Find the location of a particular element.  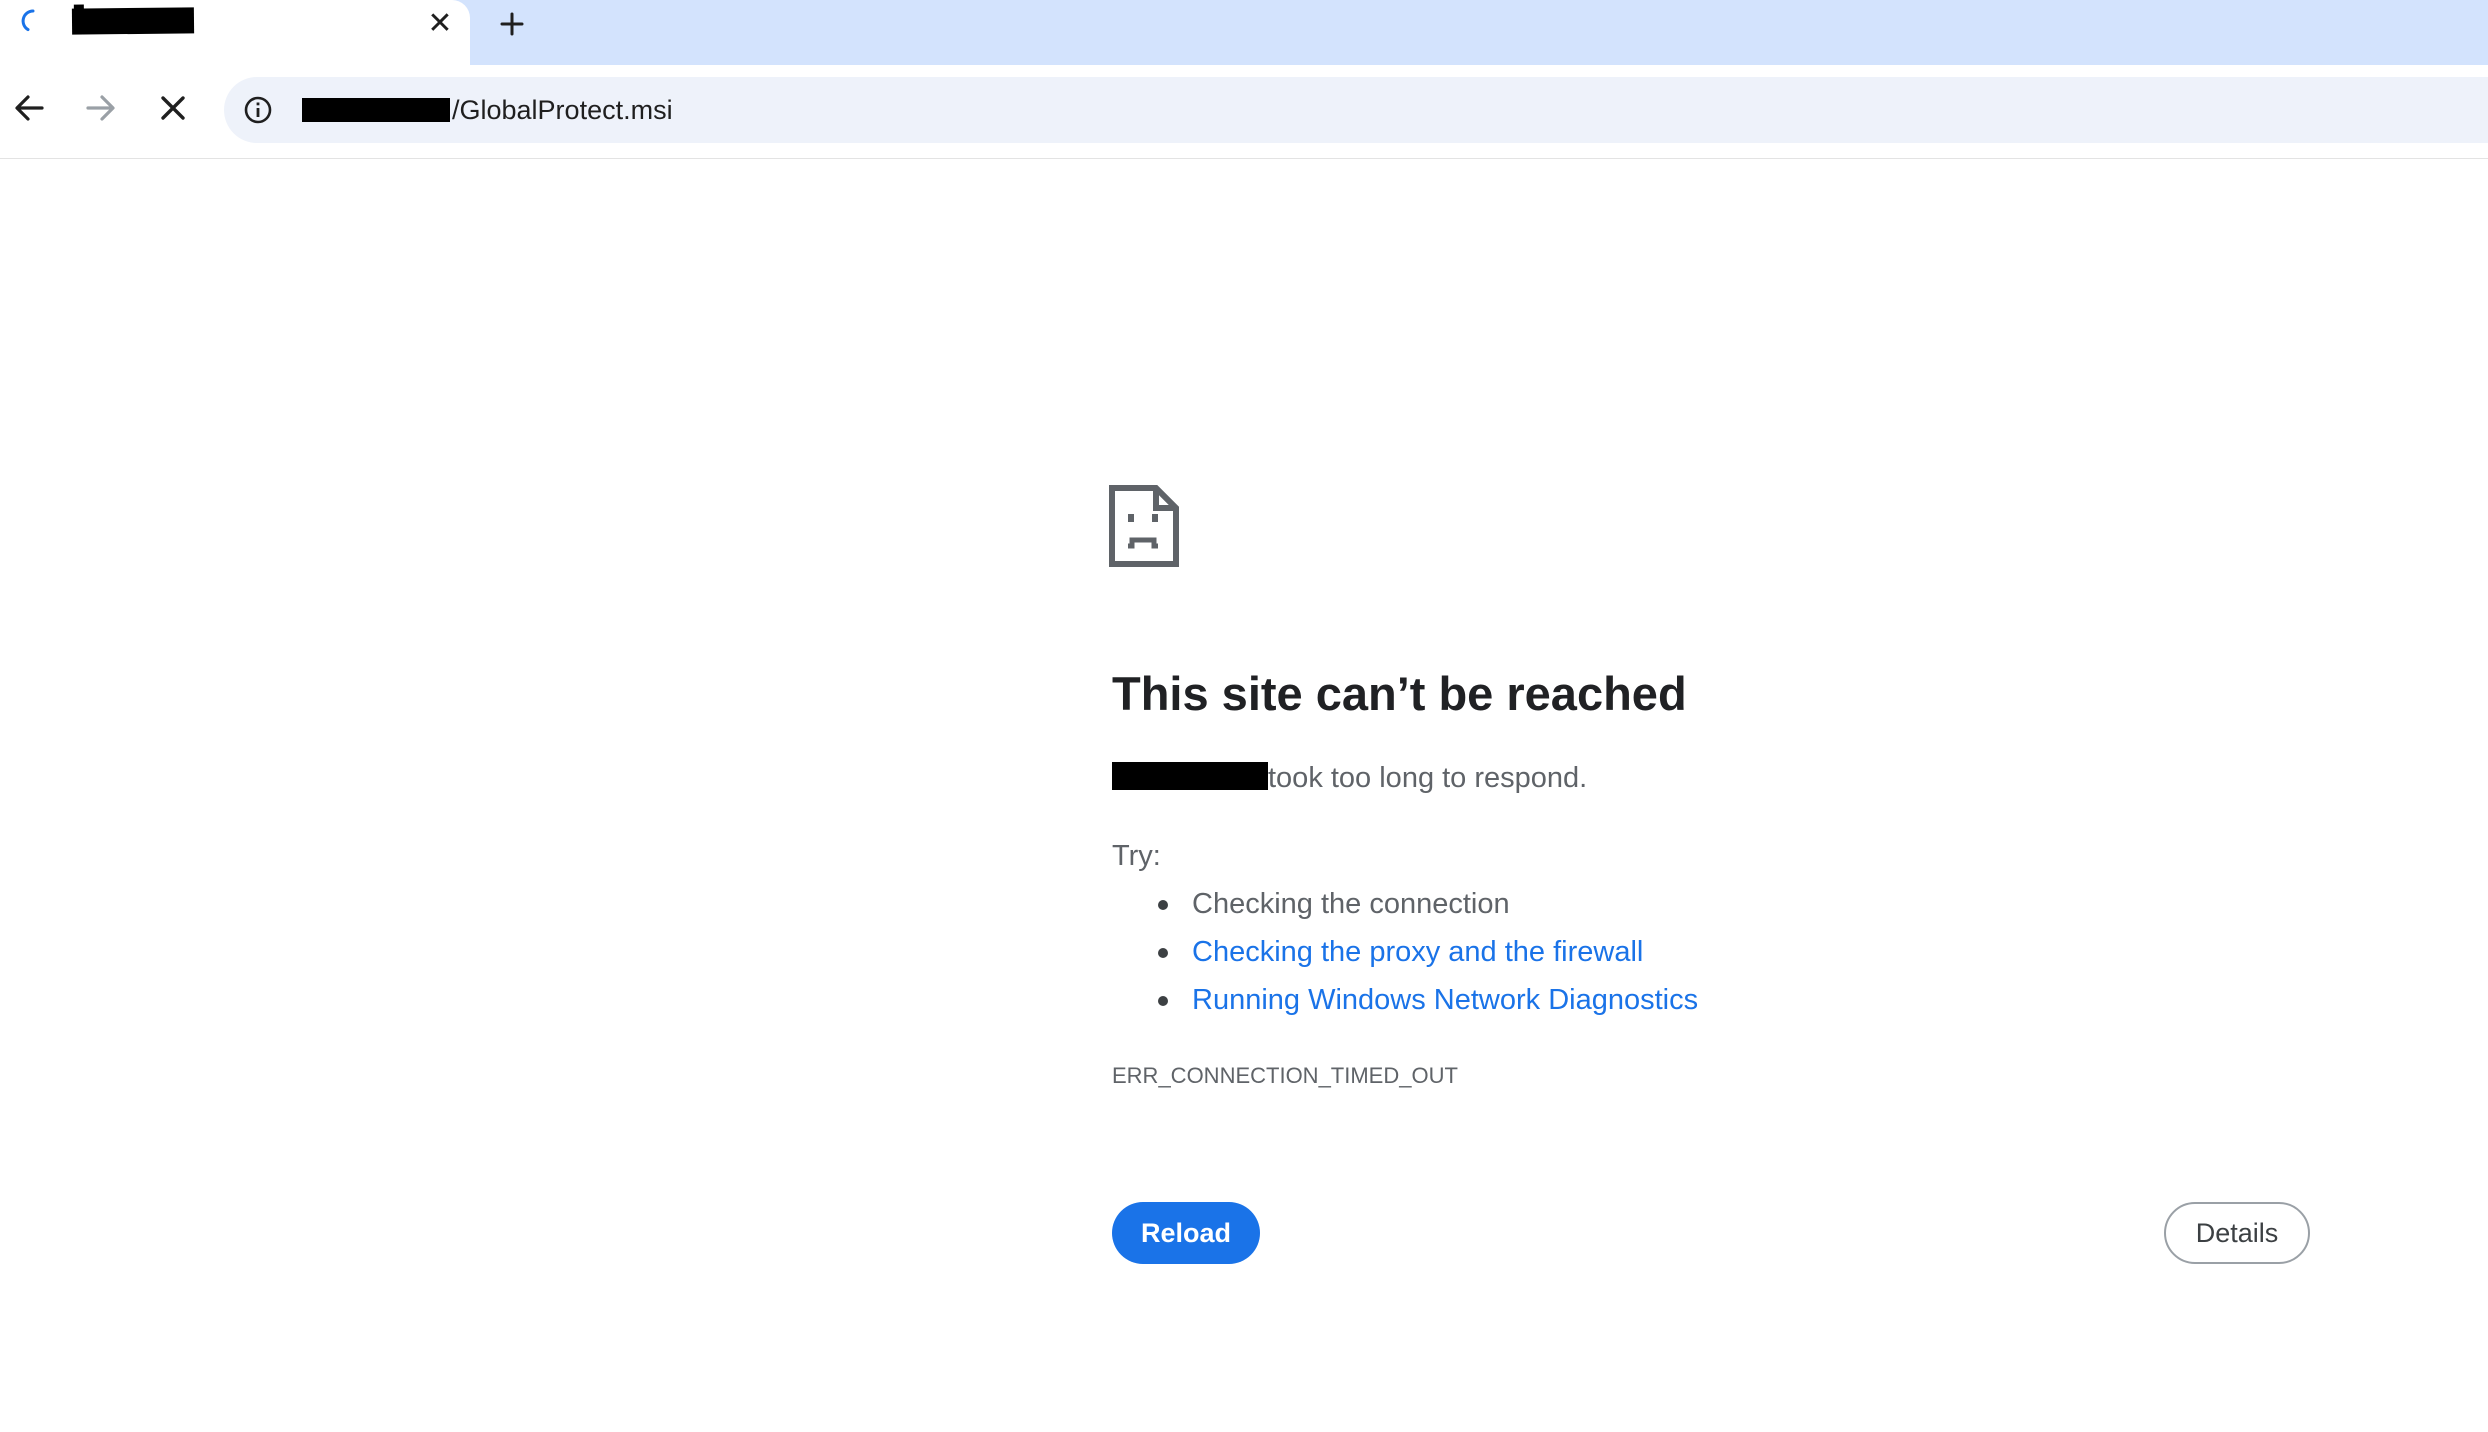

tab-strip: ✕ is located at coordinates (1244, 36).